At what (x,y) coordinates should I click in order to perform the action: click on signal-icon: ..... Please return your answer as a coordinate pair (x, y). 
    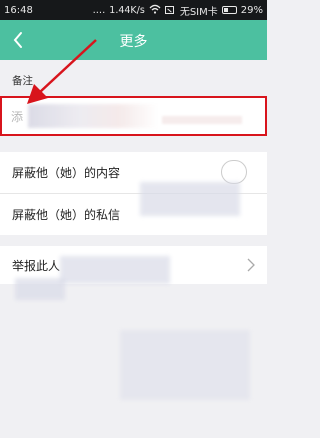
    Looking at the image, I should click on (99, 10).